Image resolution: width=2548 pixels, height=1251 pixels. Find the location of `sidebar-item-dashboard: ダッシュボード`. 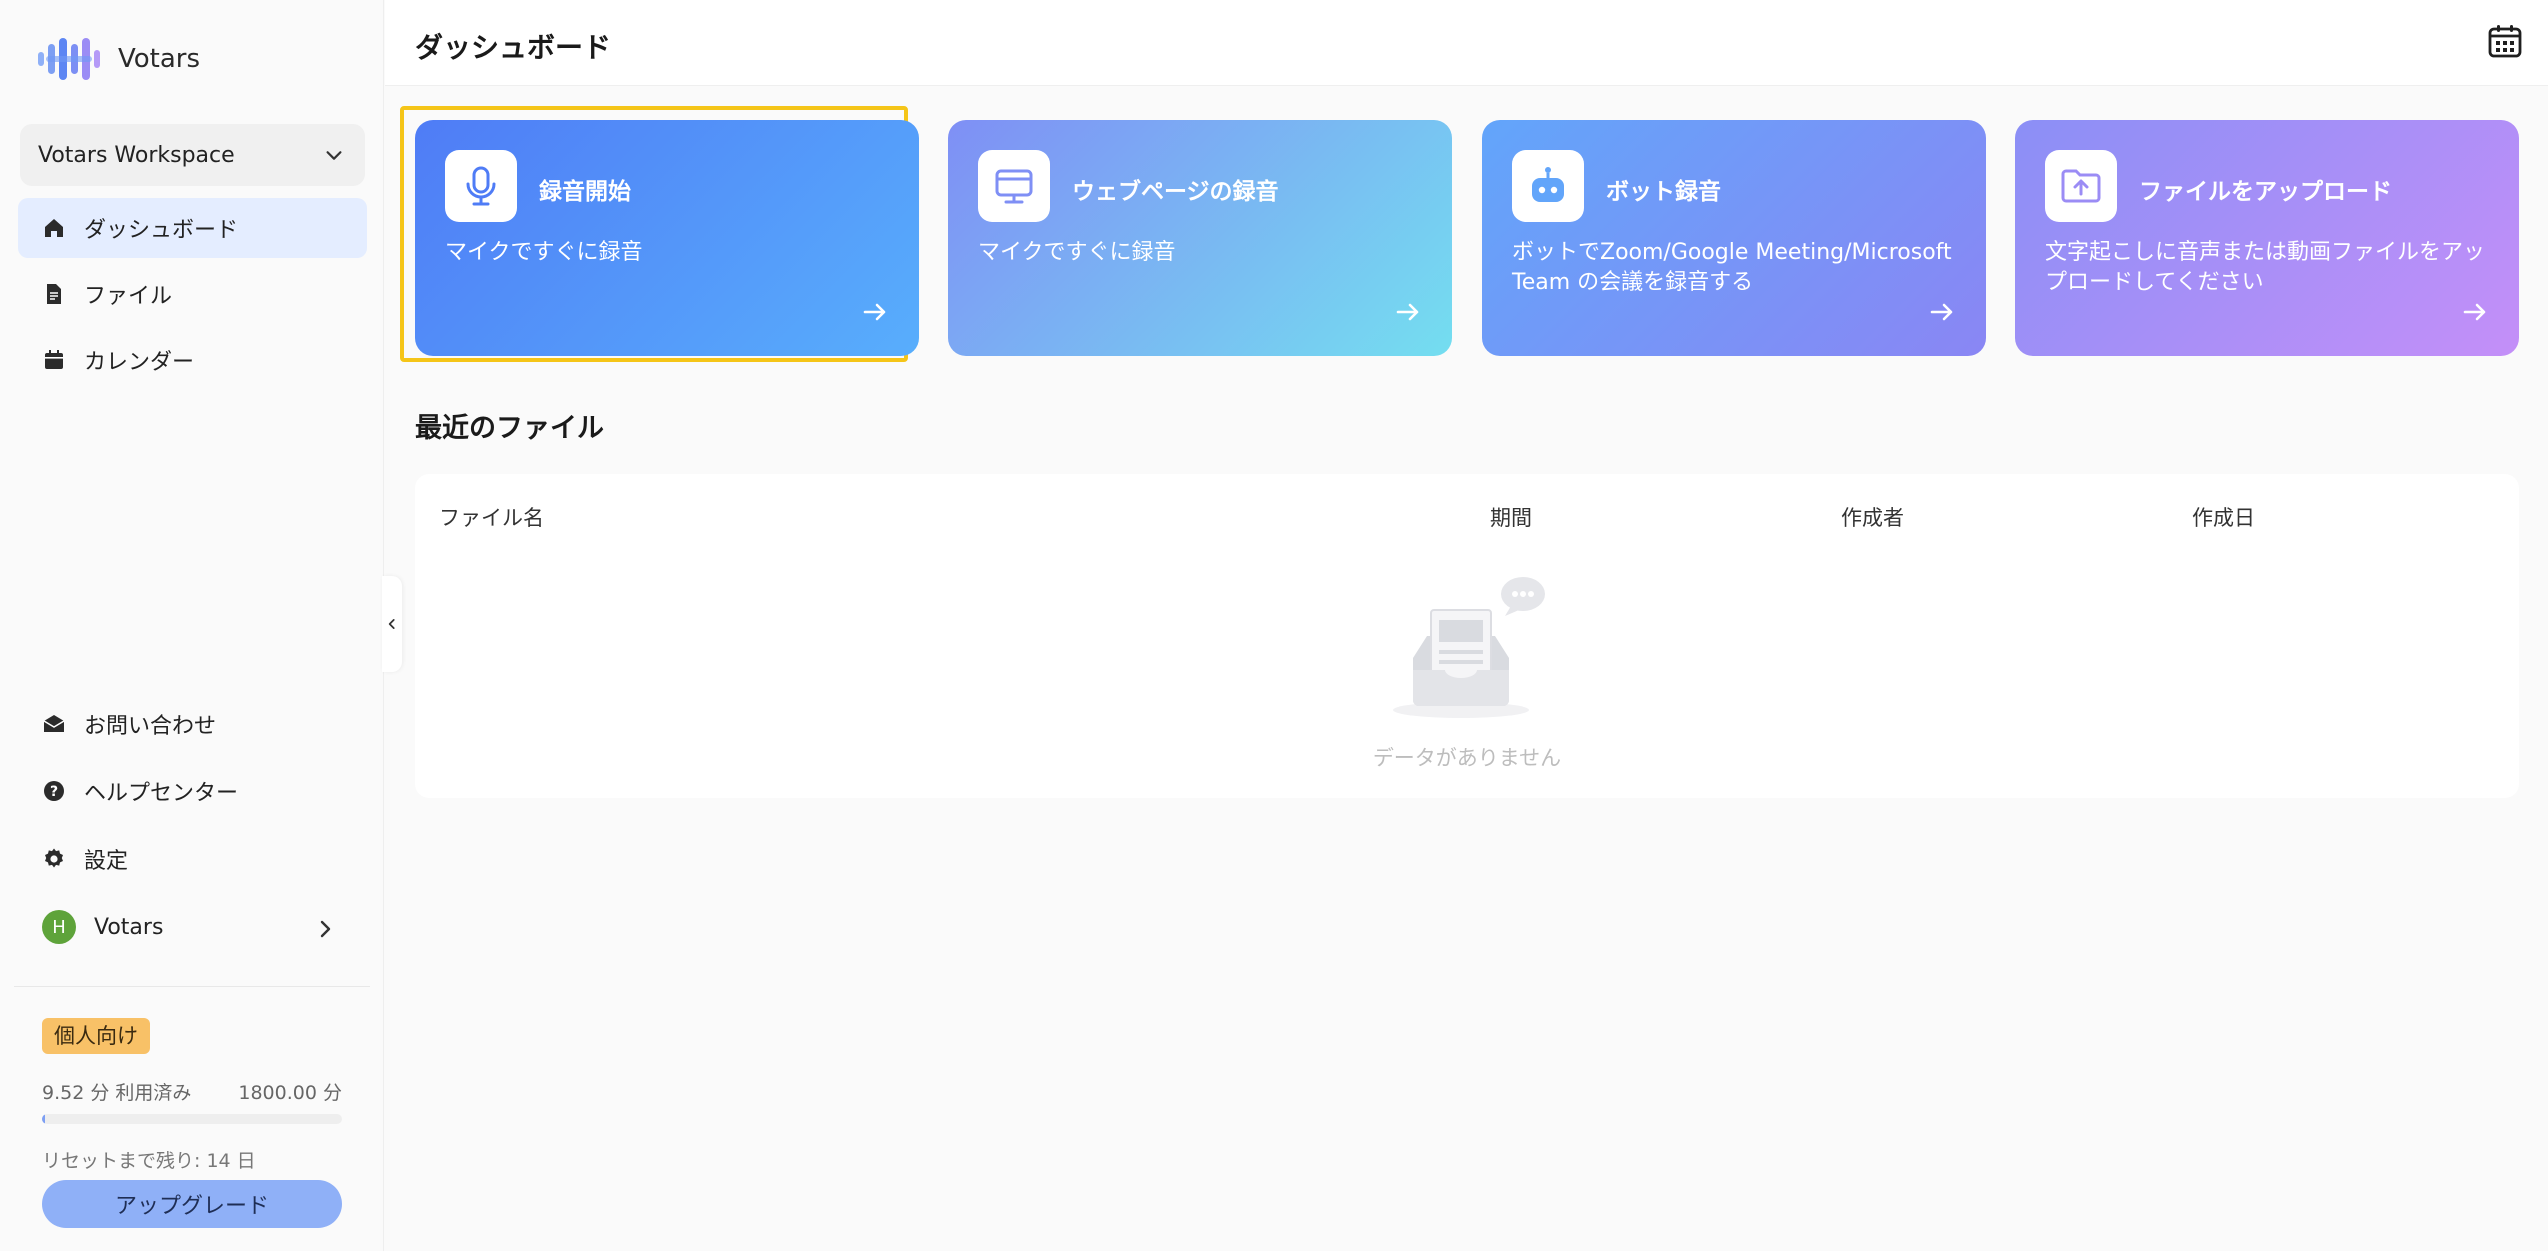

sidebar-item-dashboard: ダッシュボード is located at coordinates (192, 228).